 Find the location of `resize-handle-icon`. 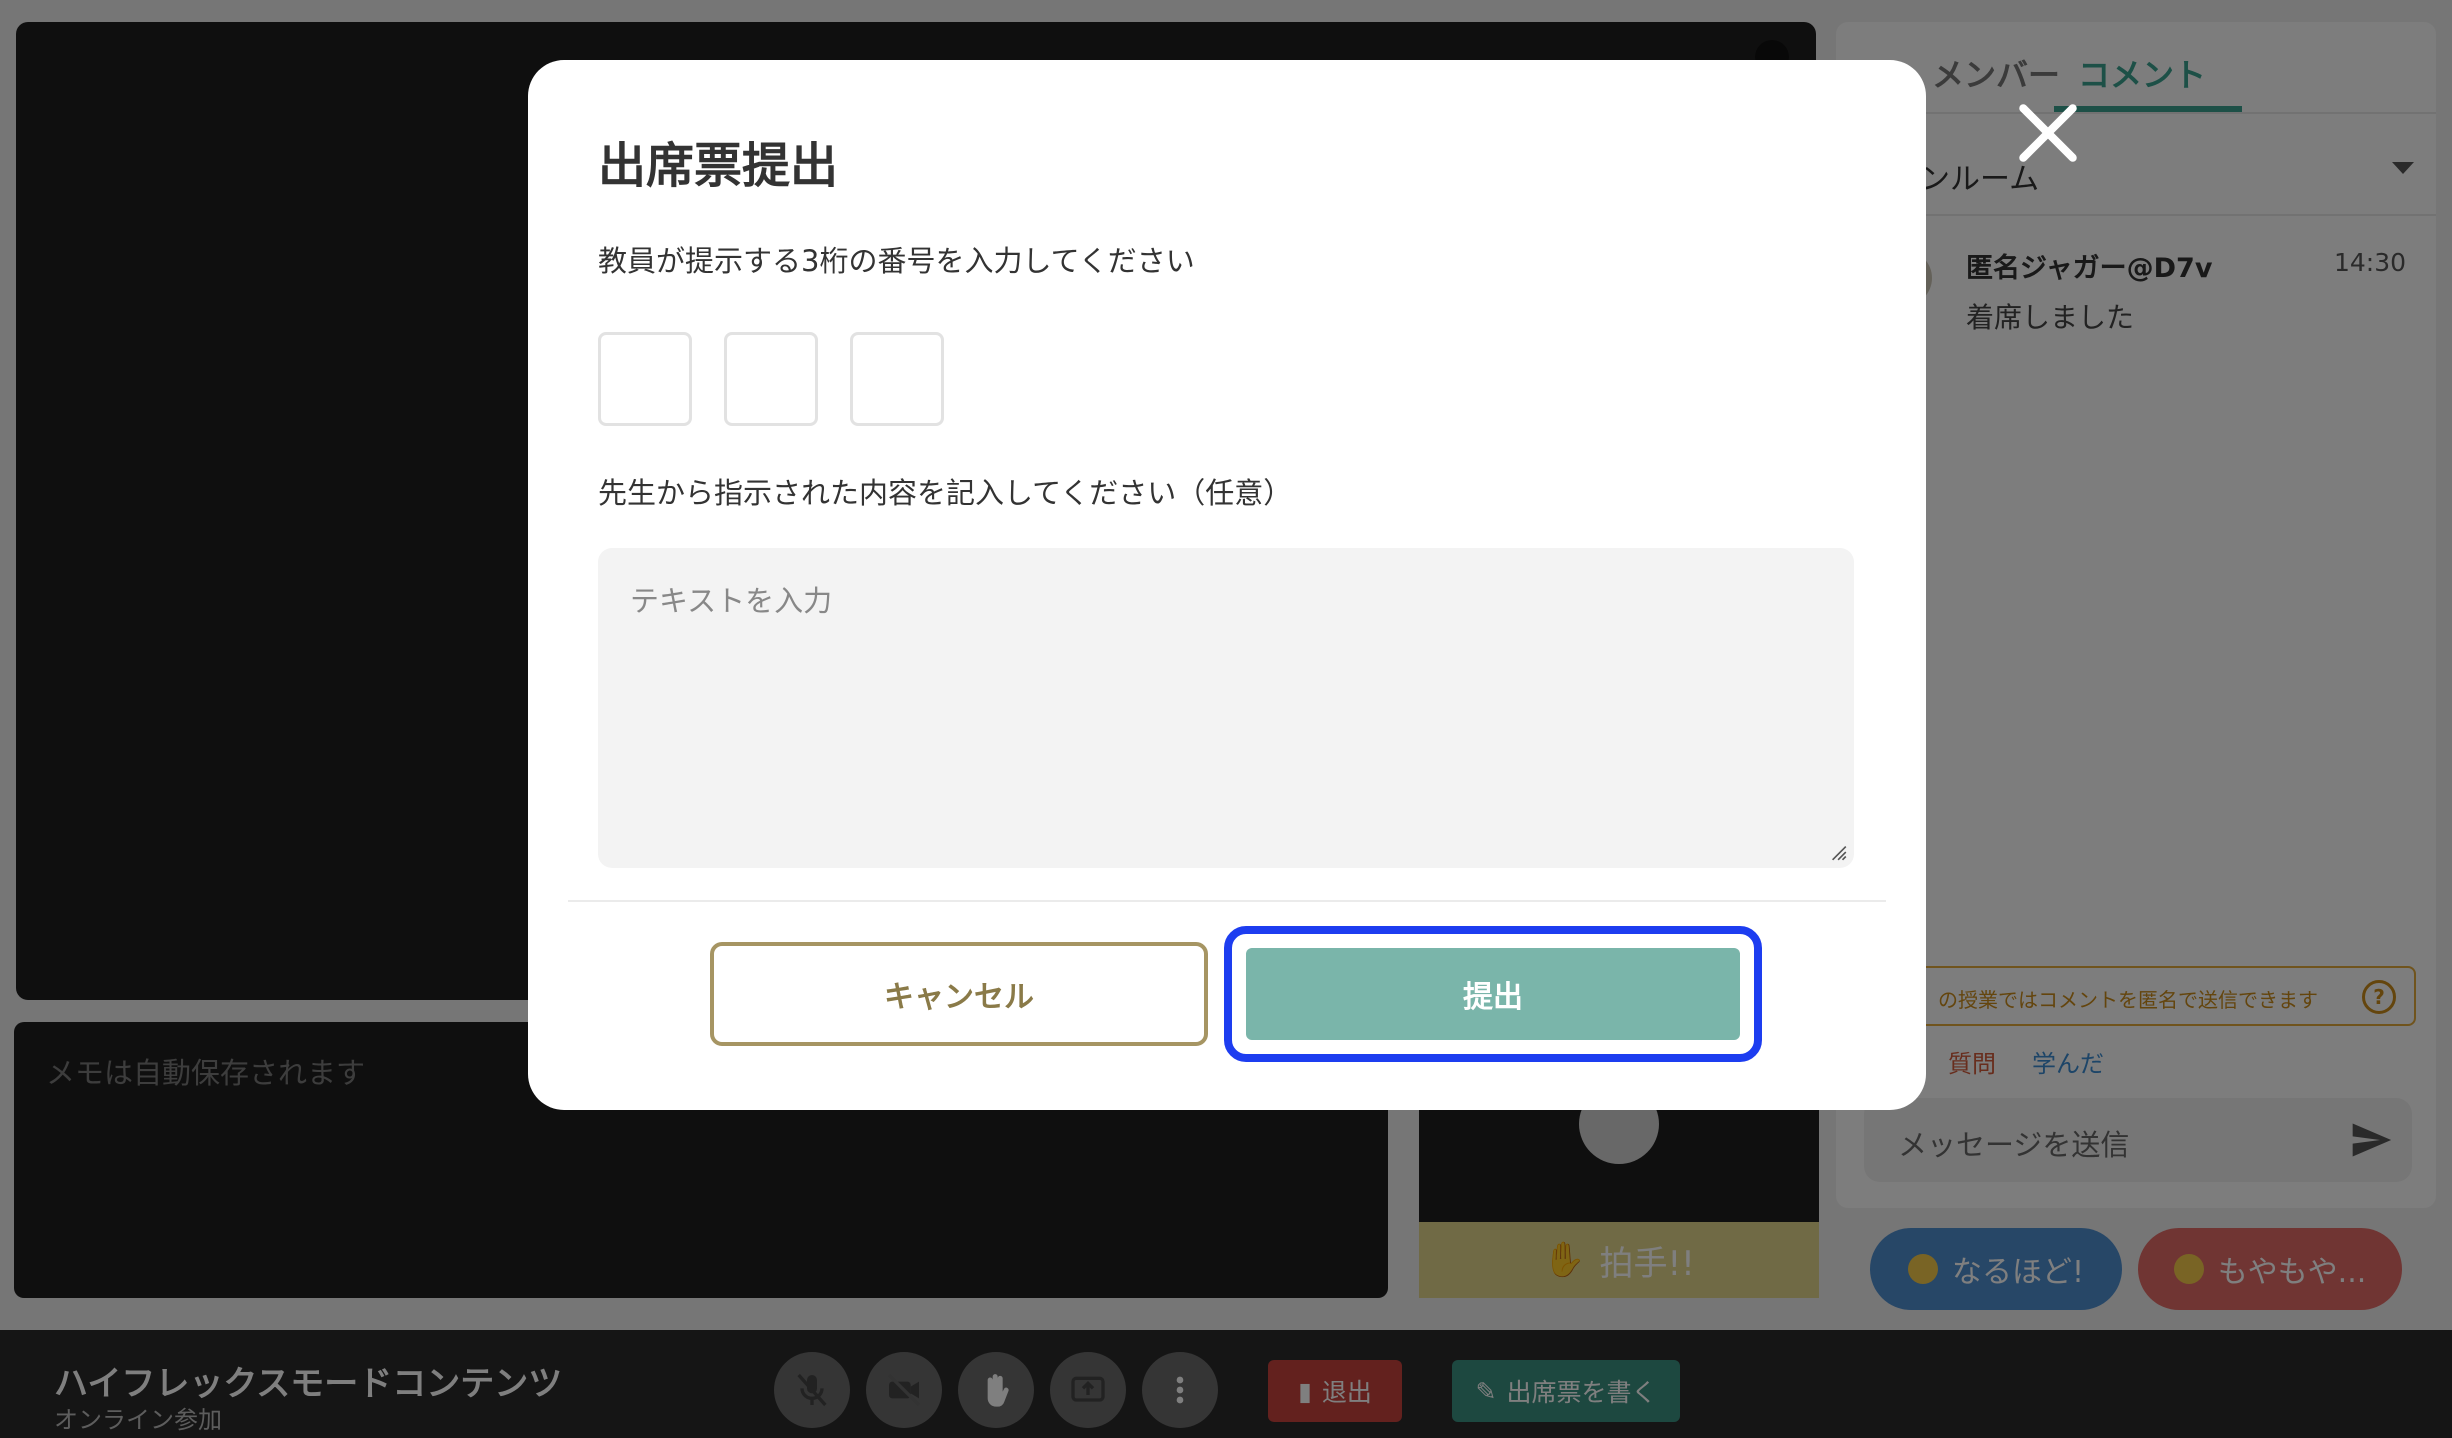

resize-handle-icon is located at coordinates (1837, 851).